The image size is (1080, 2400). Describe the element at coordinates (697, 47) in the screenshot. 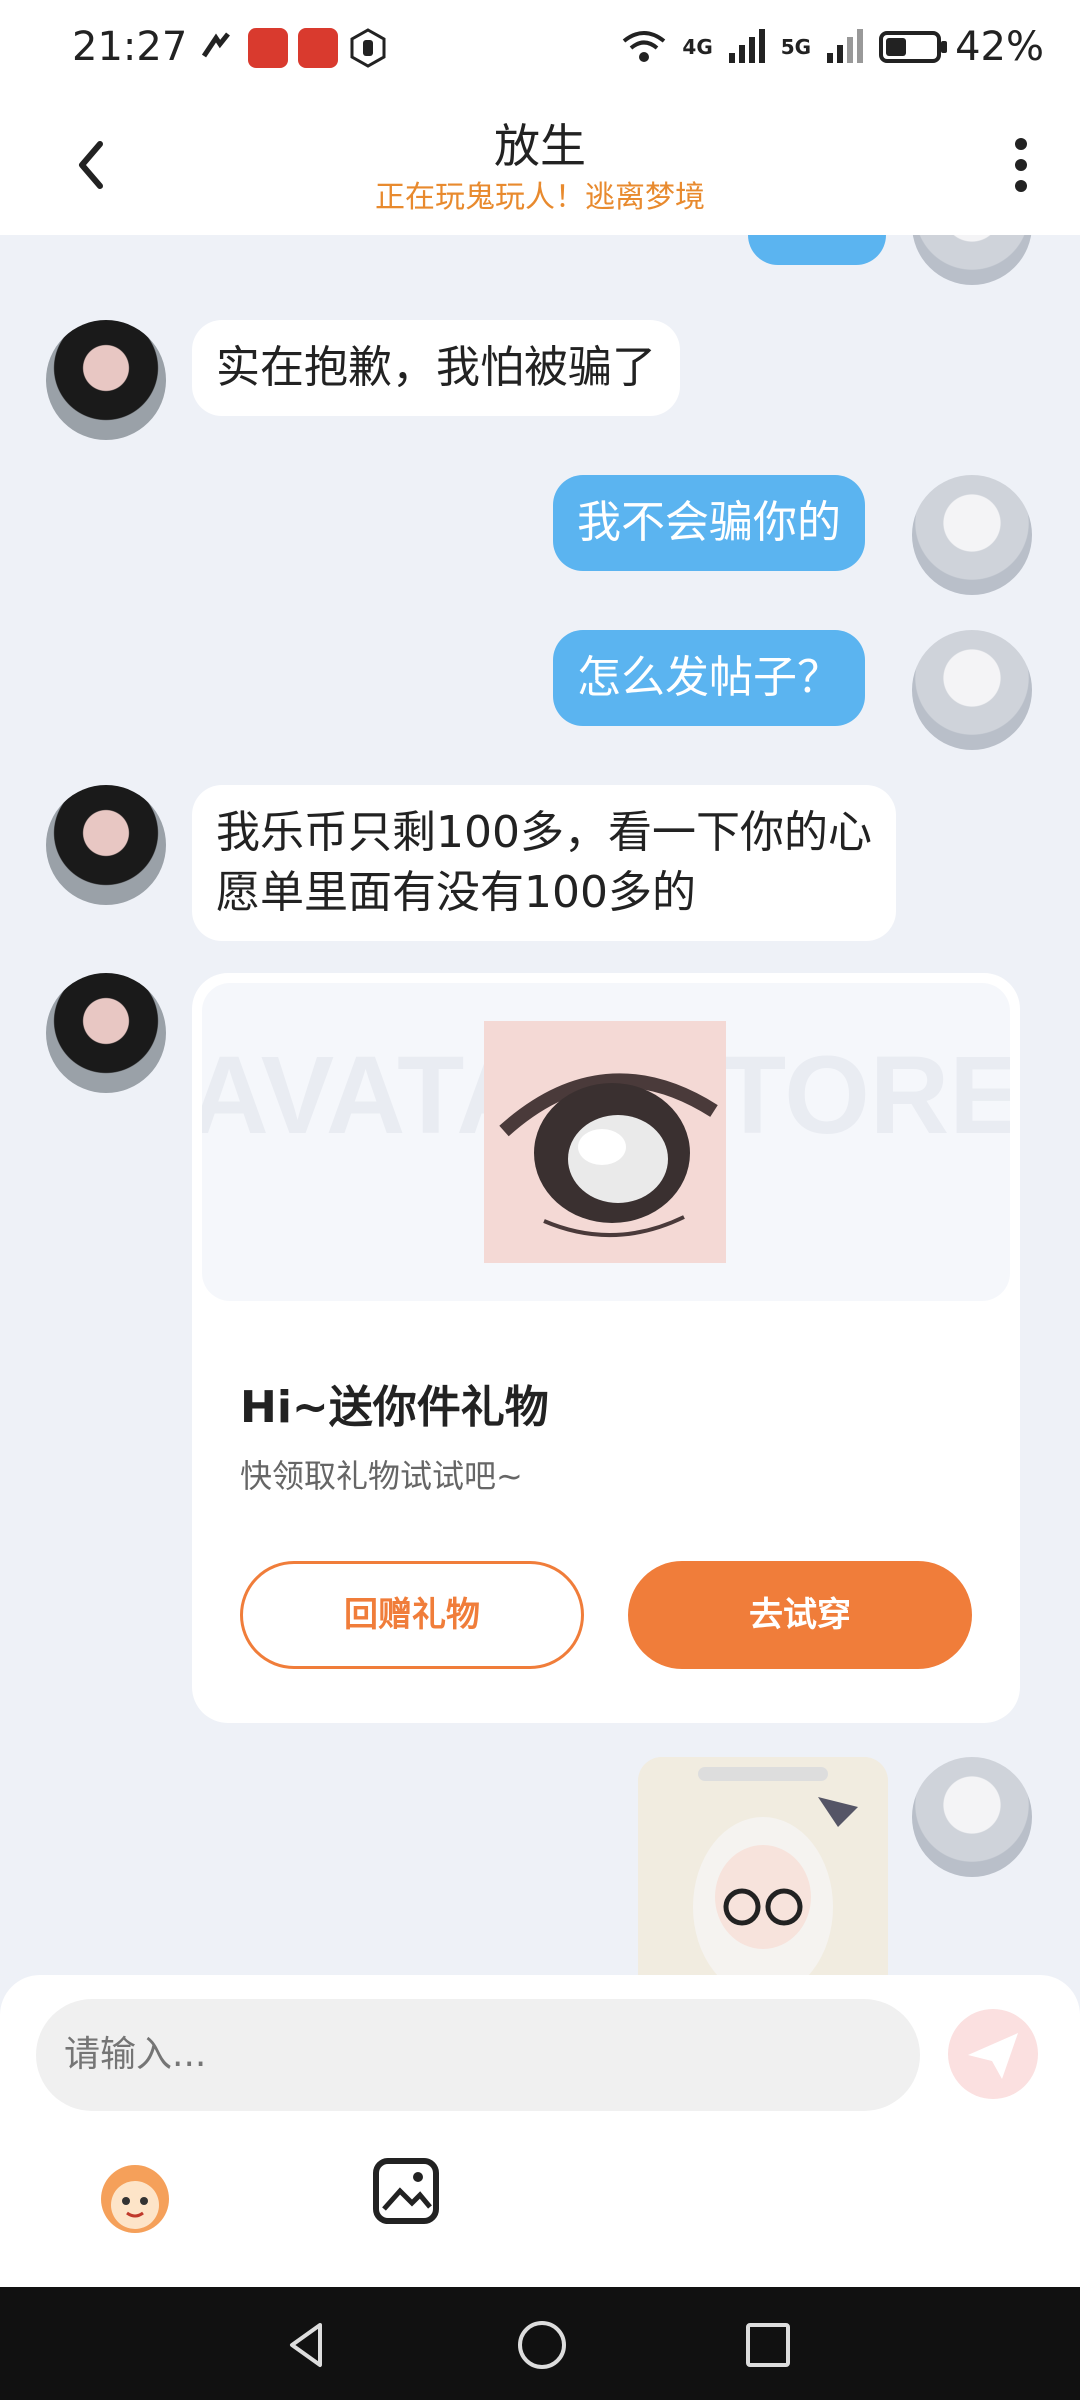

I see `signal-4g-label: 4G` at that location.